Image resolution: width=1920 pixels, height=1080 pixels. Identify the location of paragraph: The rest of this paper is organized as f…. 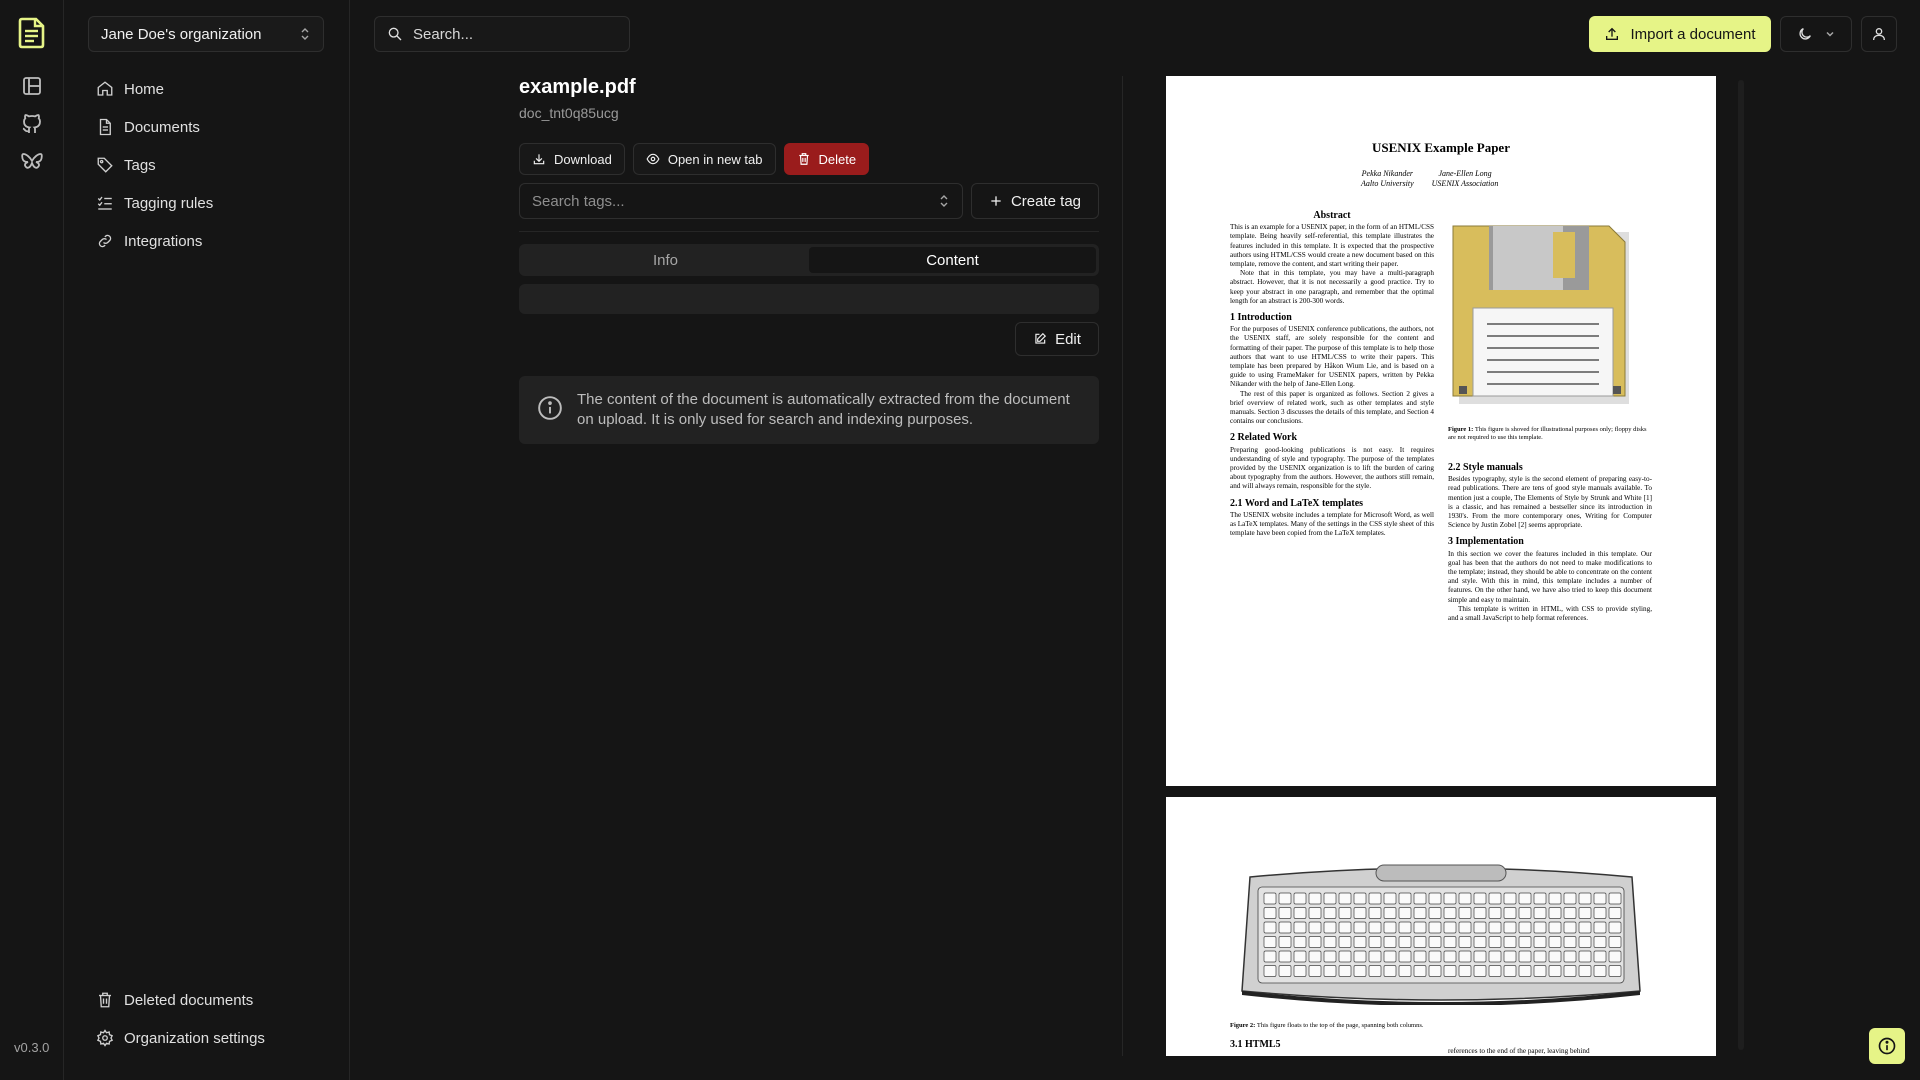
(1332, 407).